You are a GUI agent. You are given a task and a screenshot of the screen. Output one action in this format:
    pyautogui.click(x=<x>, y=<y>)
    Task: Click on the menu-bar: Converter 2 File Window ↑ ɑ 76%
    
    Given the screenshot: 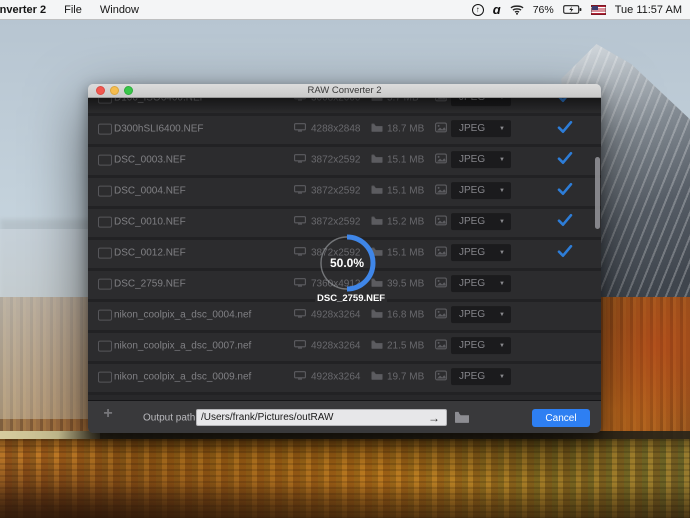 What is the action you would take?
    pyautogui.click(x=345, y=10)
    